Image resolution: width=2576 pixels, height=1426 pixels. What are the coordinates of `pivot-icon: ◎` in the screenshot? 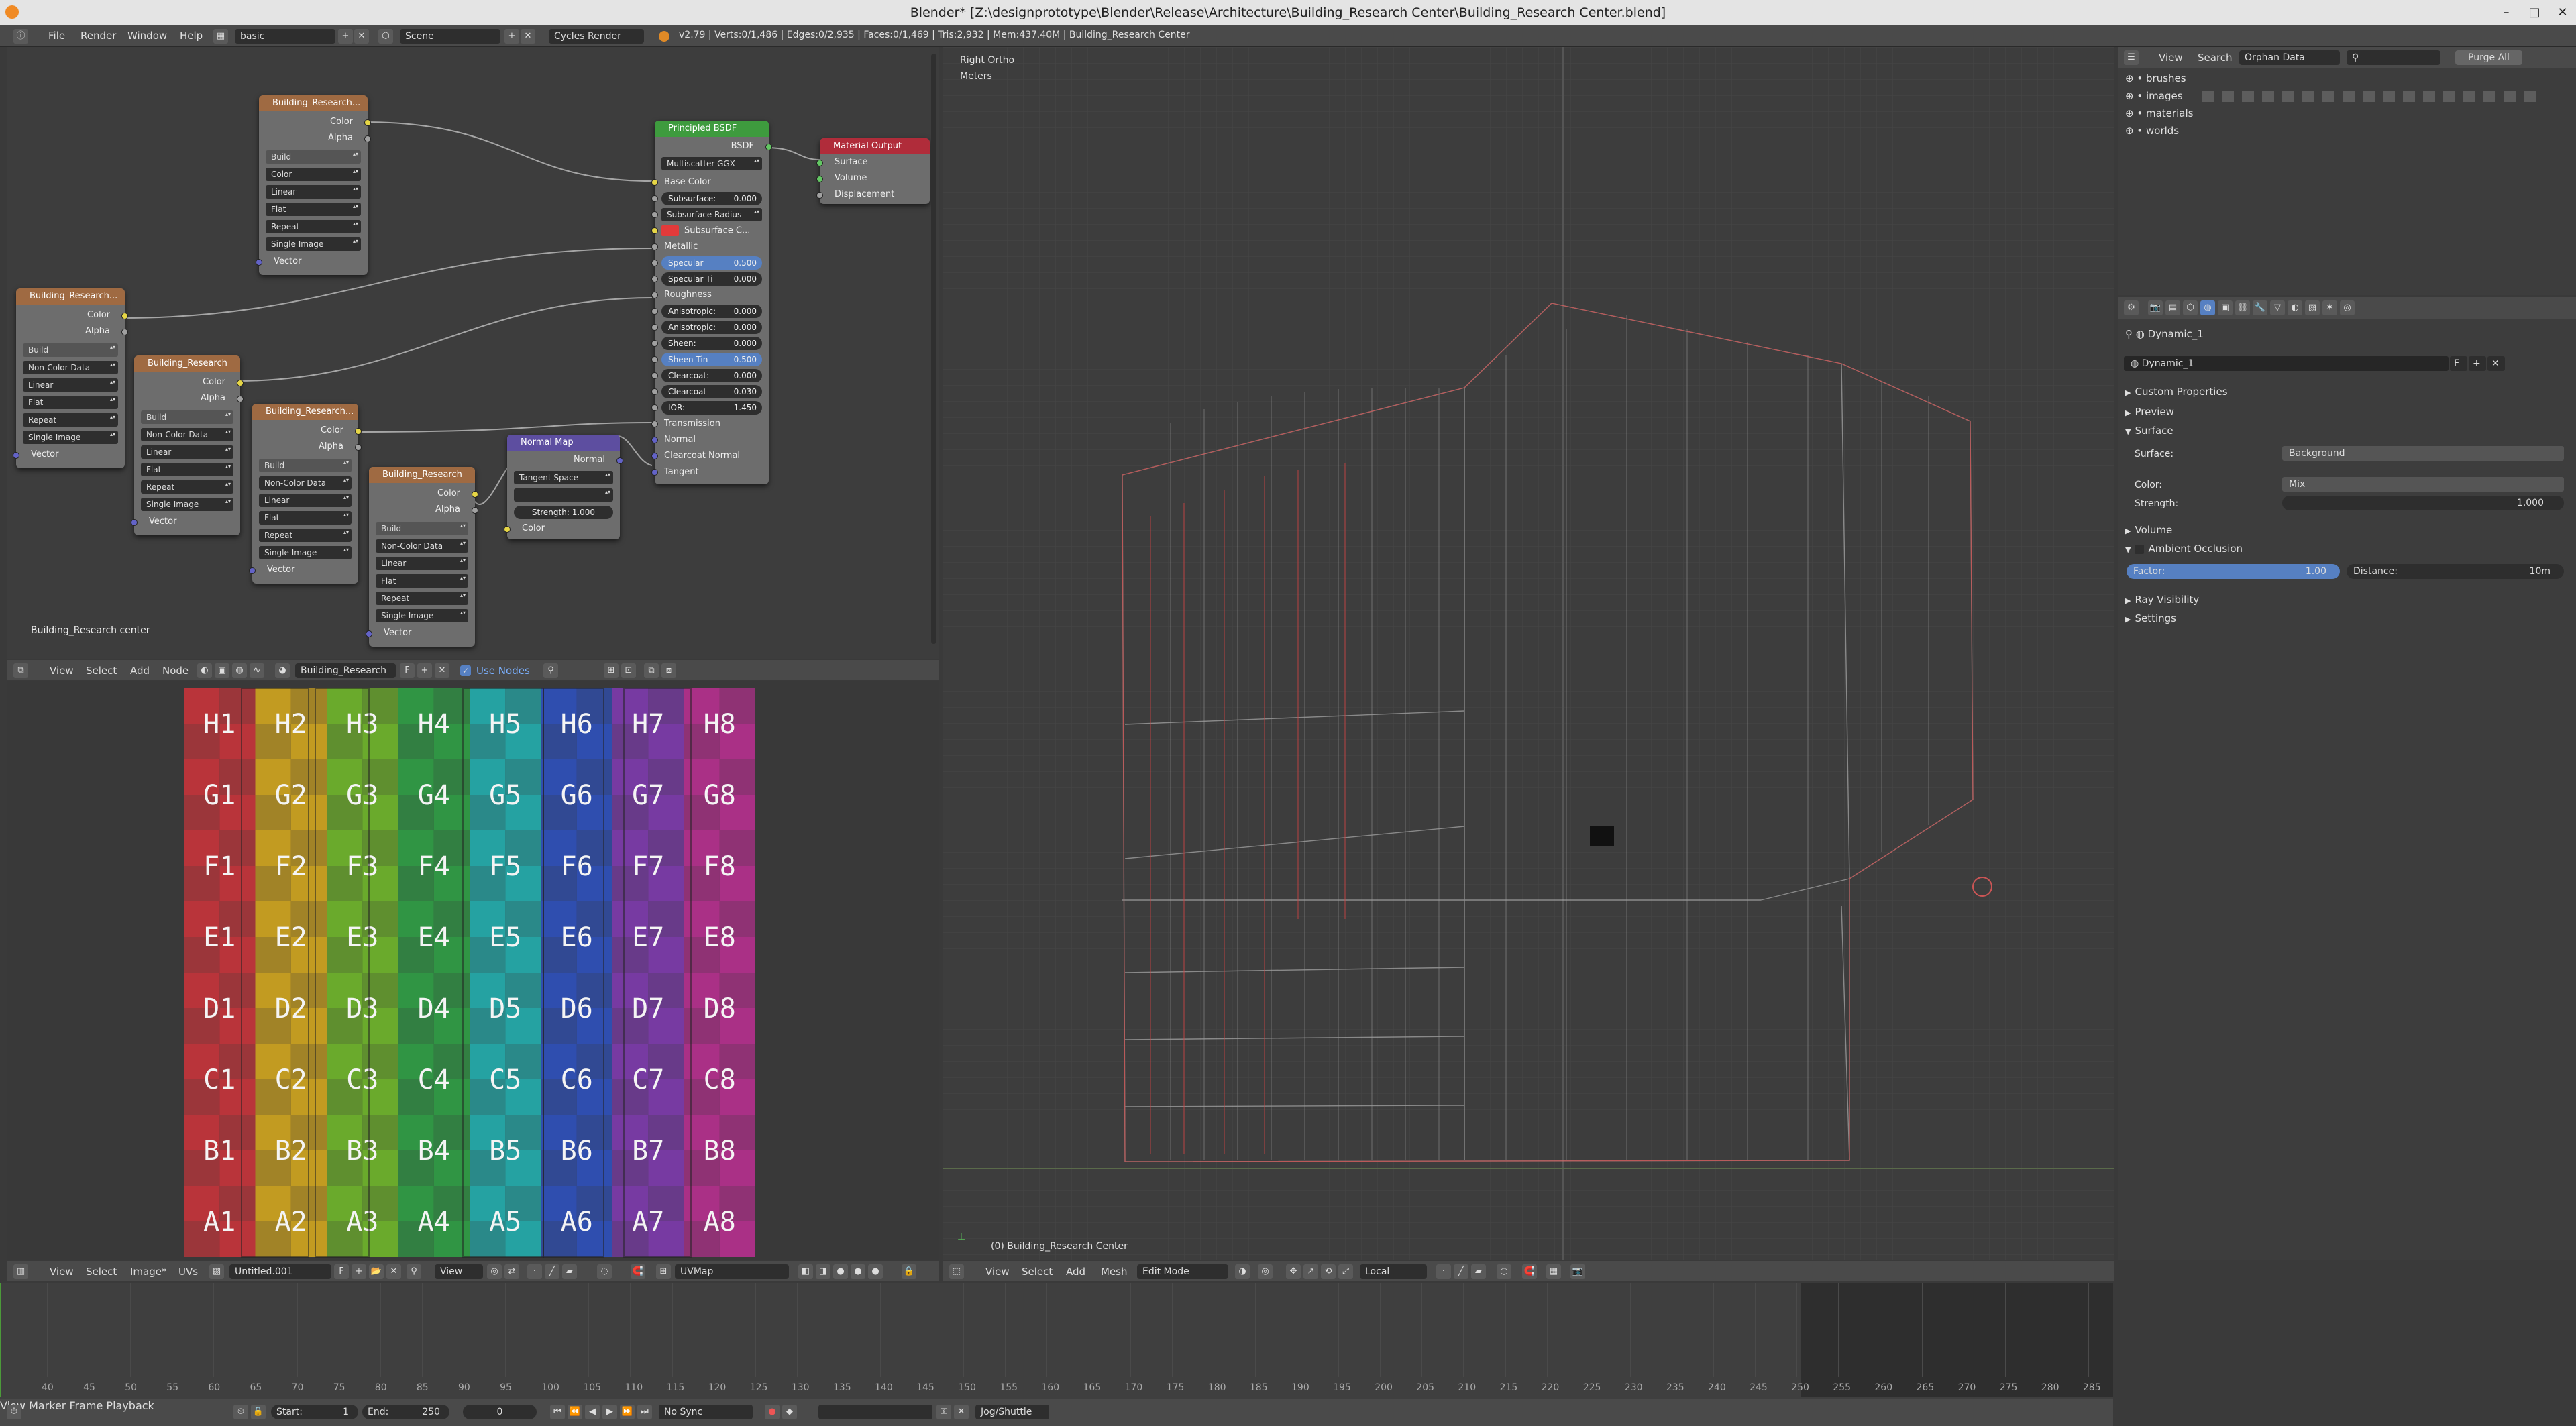 It's located at (1265, 1271).